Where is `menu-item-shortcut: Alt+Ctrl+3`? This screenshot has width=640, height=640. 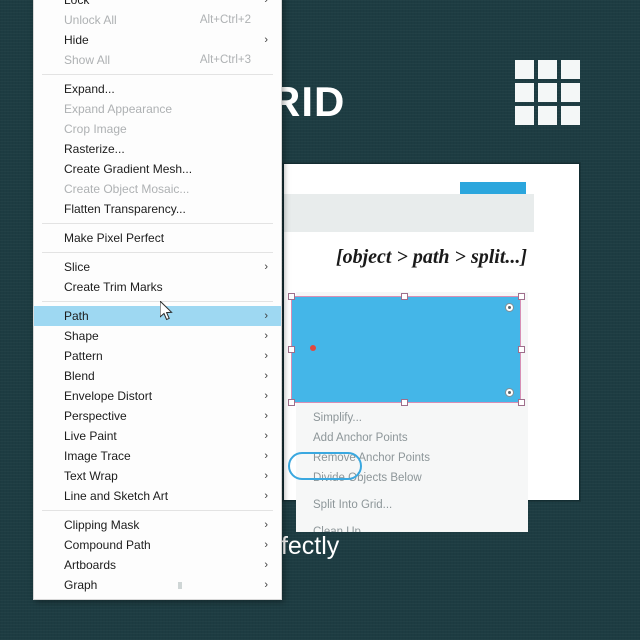
menu-item-shortcut: Alt+Ctrl+3 is located at coordinates (225, 60).